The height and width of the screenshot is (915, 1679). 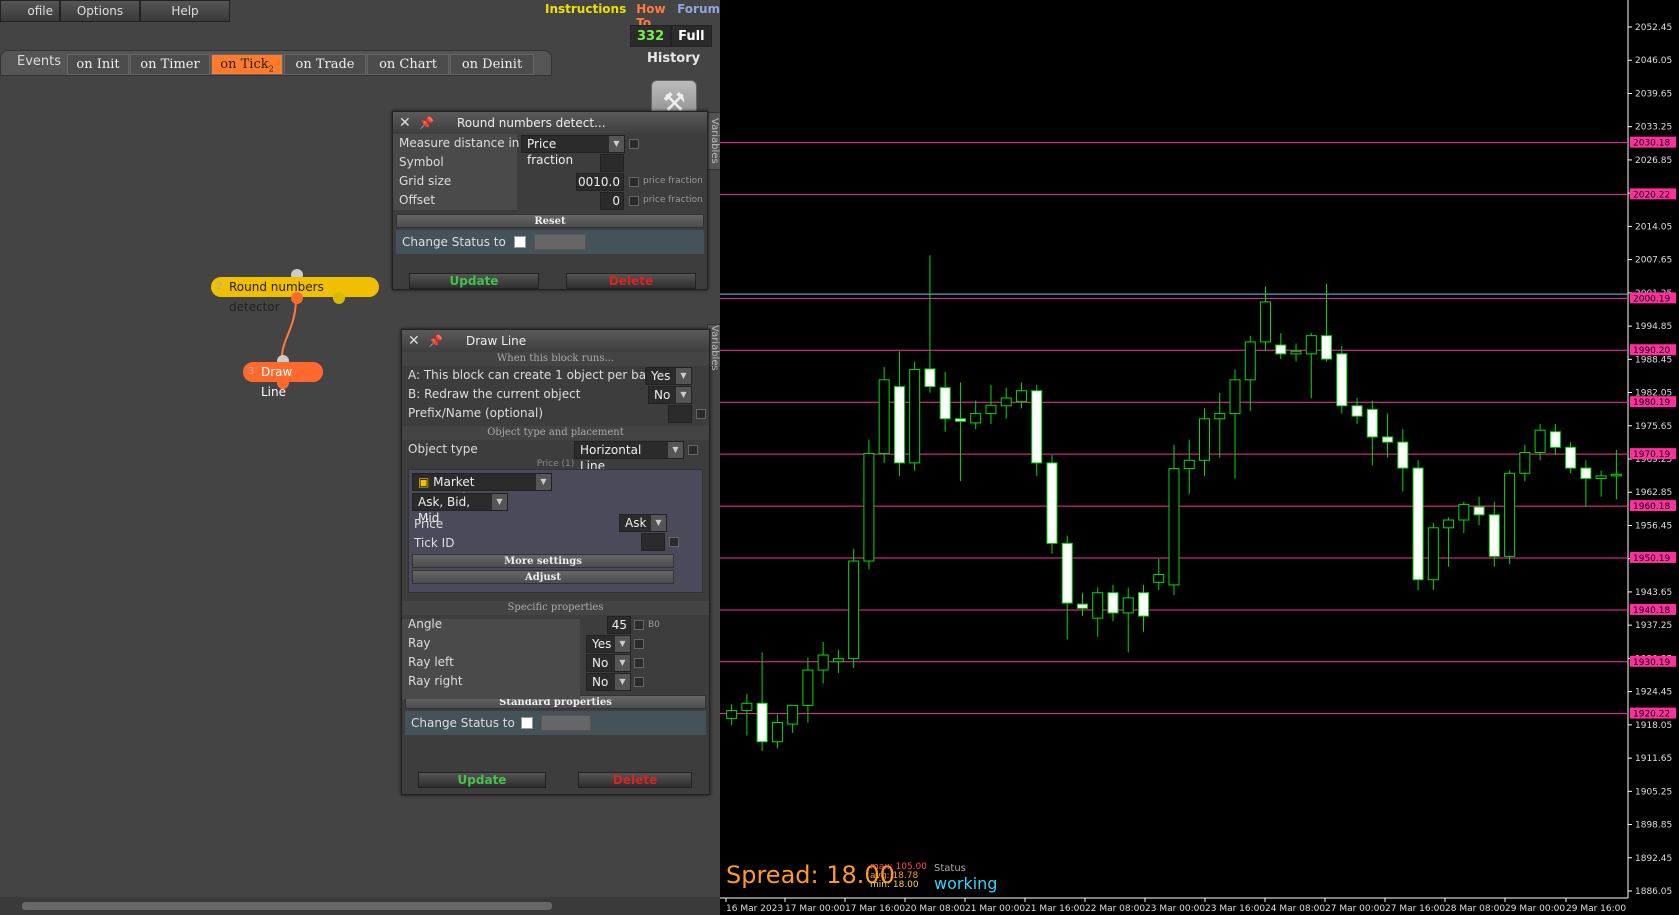 I want to click on rayright-checkbox, so click(x=639, y=682).